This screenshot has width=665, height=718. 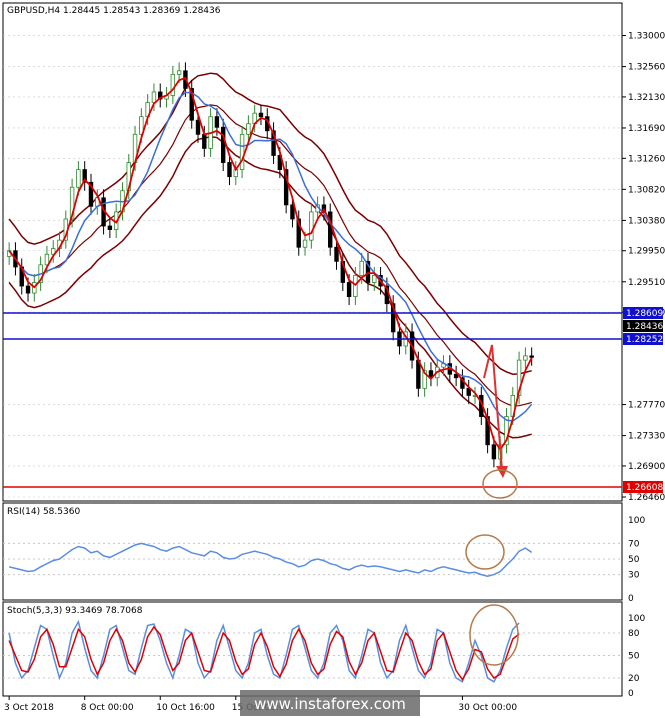 What do you see at coordinates (636, 619) in the screenshot?
I see `stoch-level-label: 100` at bounding box center [636, 619].